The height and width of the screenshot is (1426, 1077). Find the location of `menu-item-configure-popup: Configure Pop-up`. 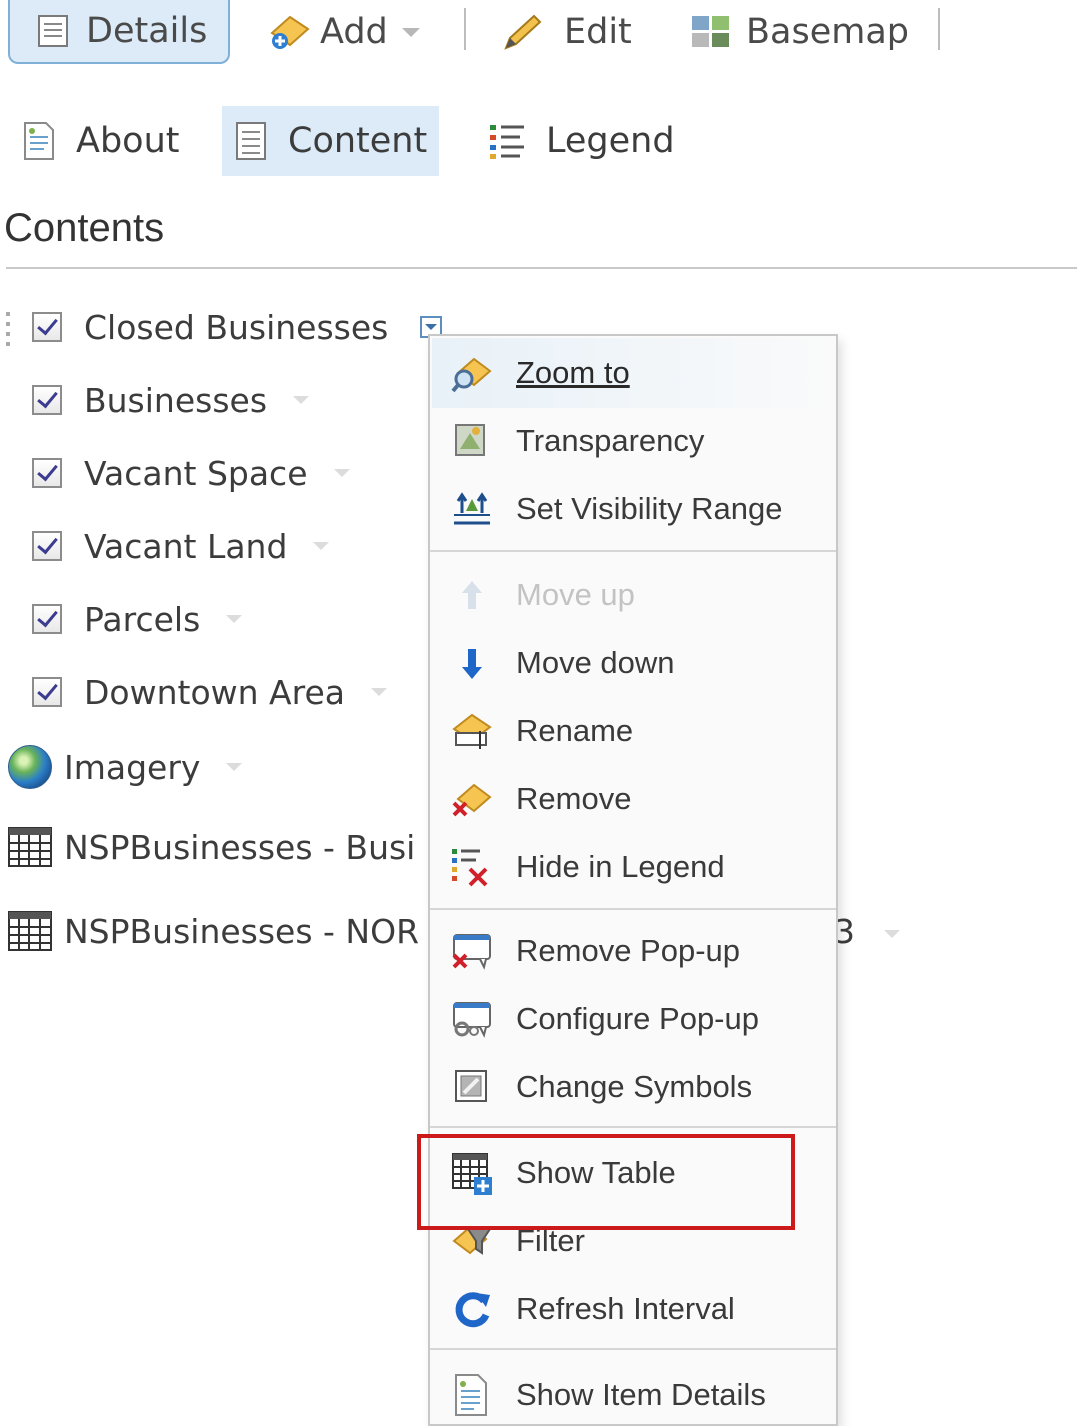

menu-item-configure-popup: Configure Pop-up is located at coordinates (633, 1019).